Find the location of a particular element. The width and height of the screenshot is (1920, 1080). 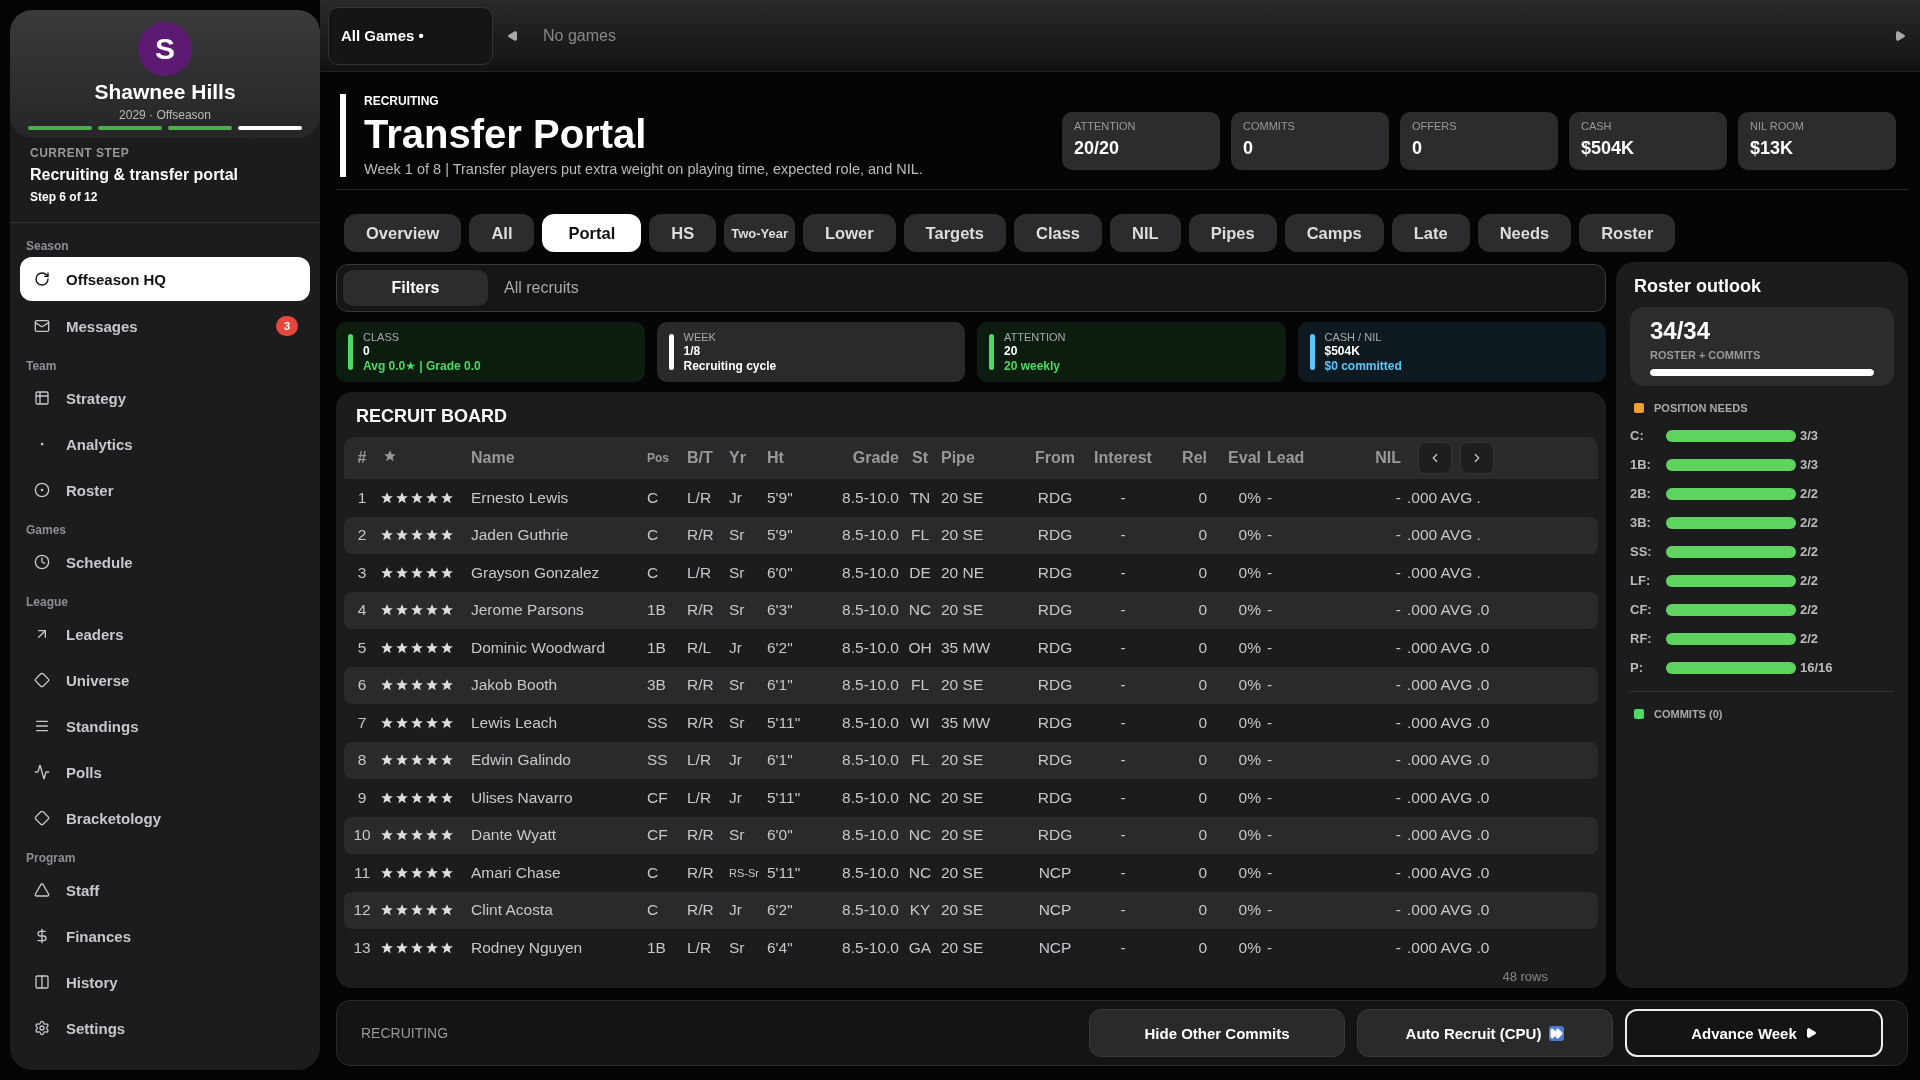

pulse-line-icon is located at coordinates (42, 772).